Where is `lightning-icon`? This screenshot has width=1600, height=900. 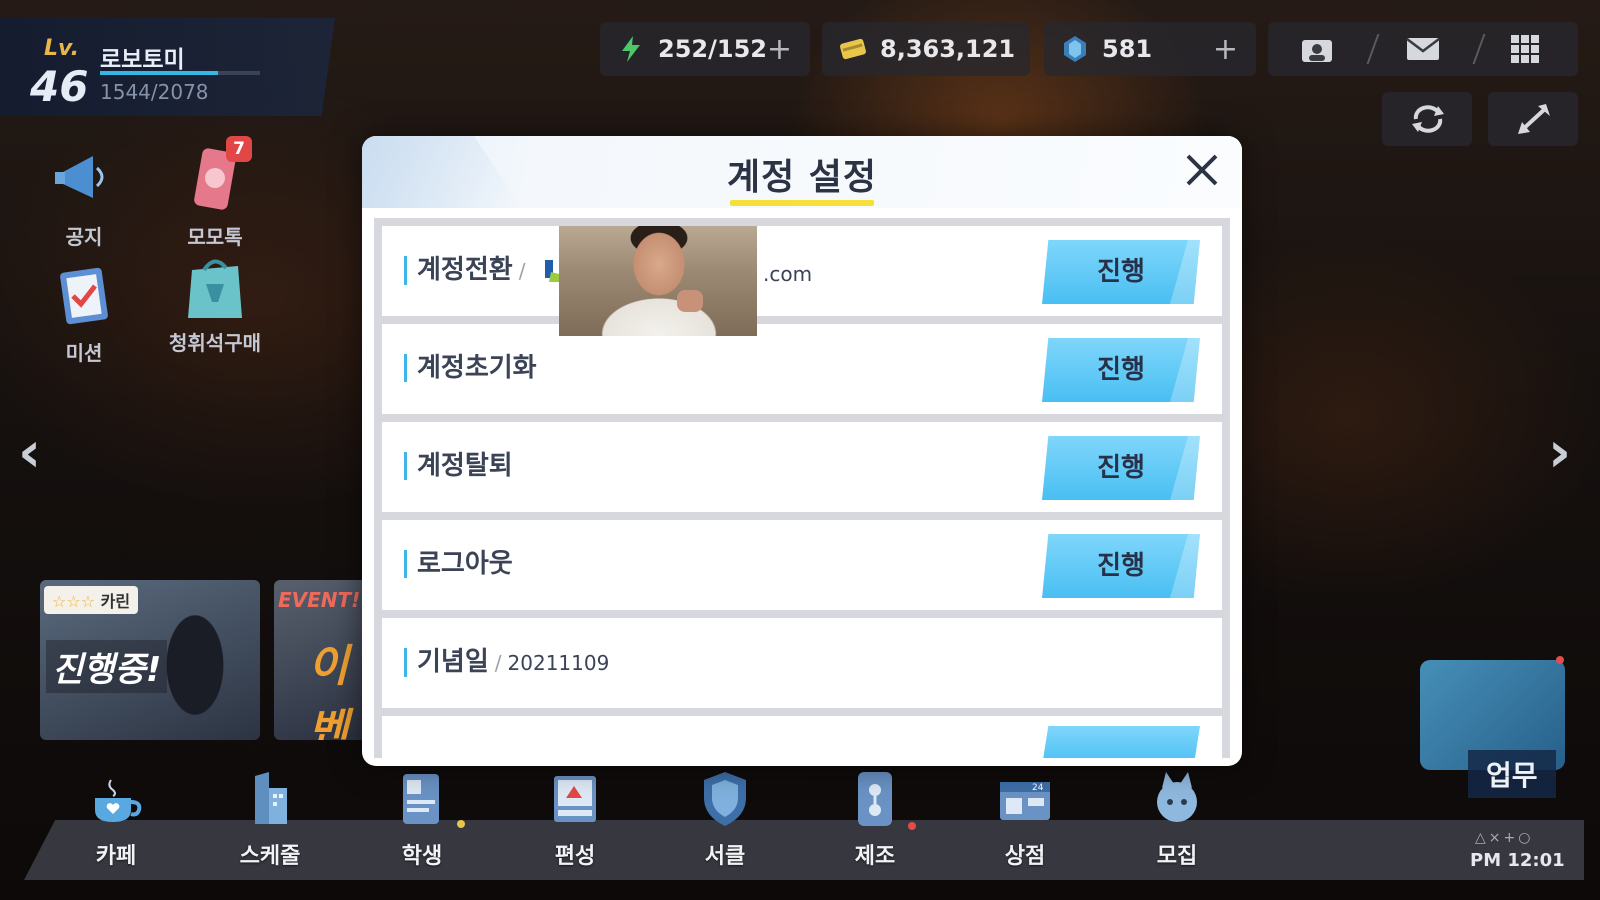 lightning-icon is located at coordinates (631, 49).